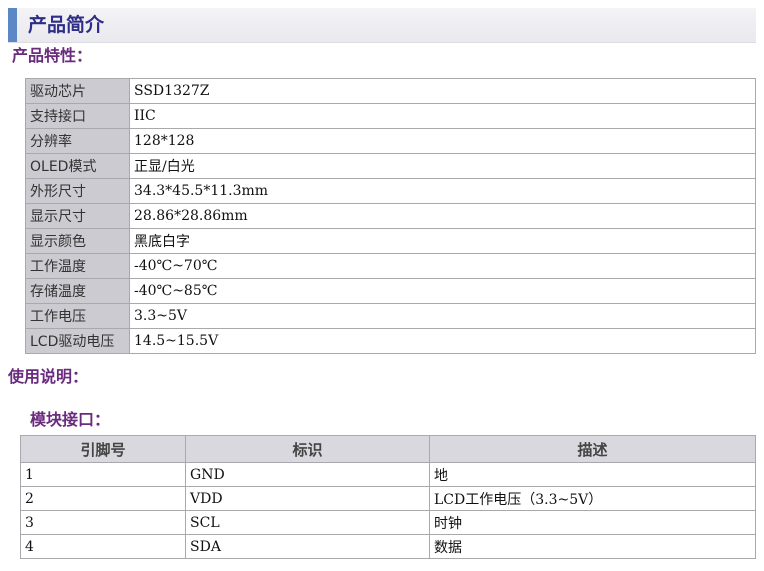 The image size is (764, 571). I want to click on table-row: 支持接口 IIC, so click(390, 116).